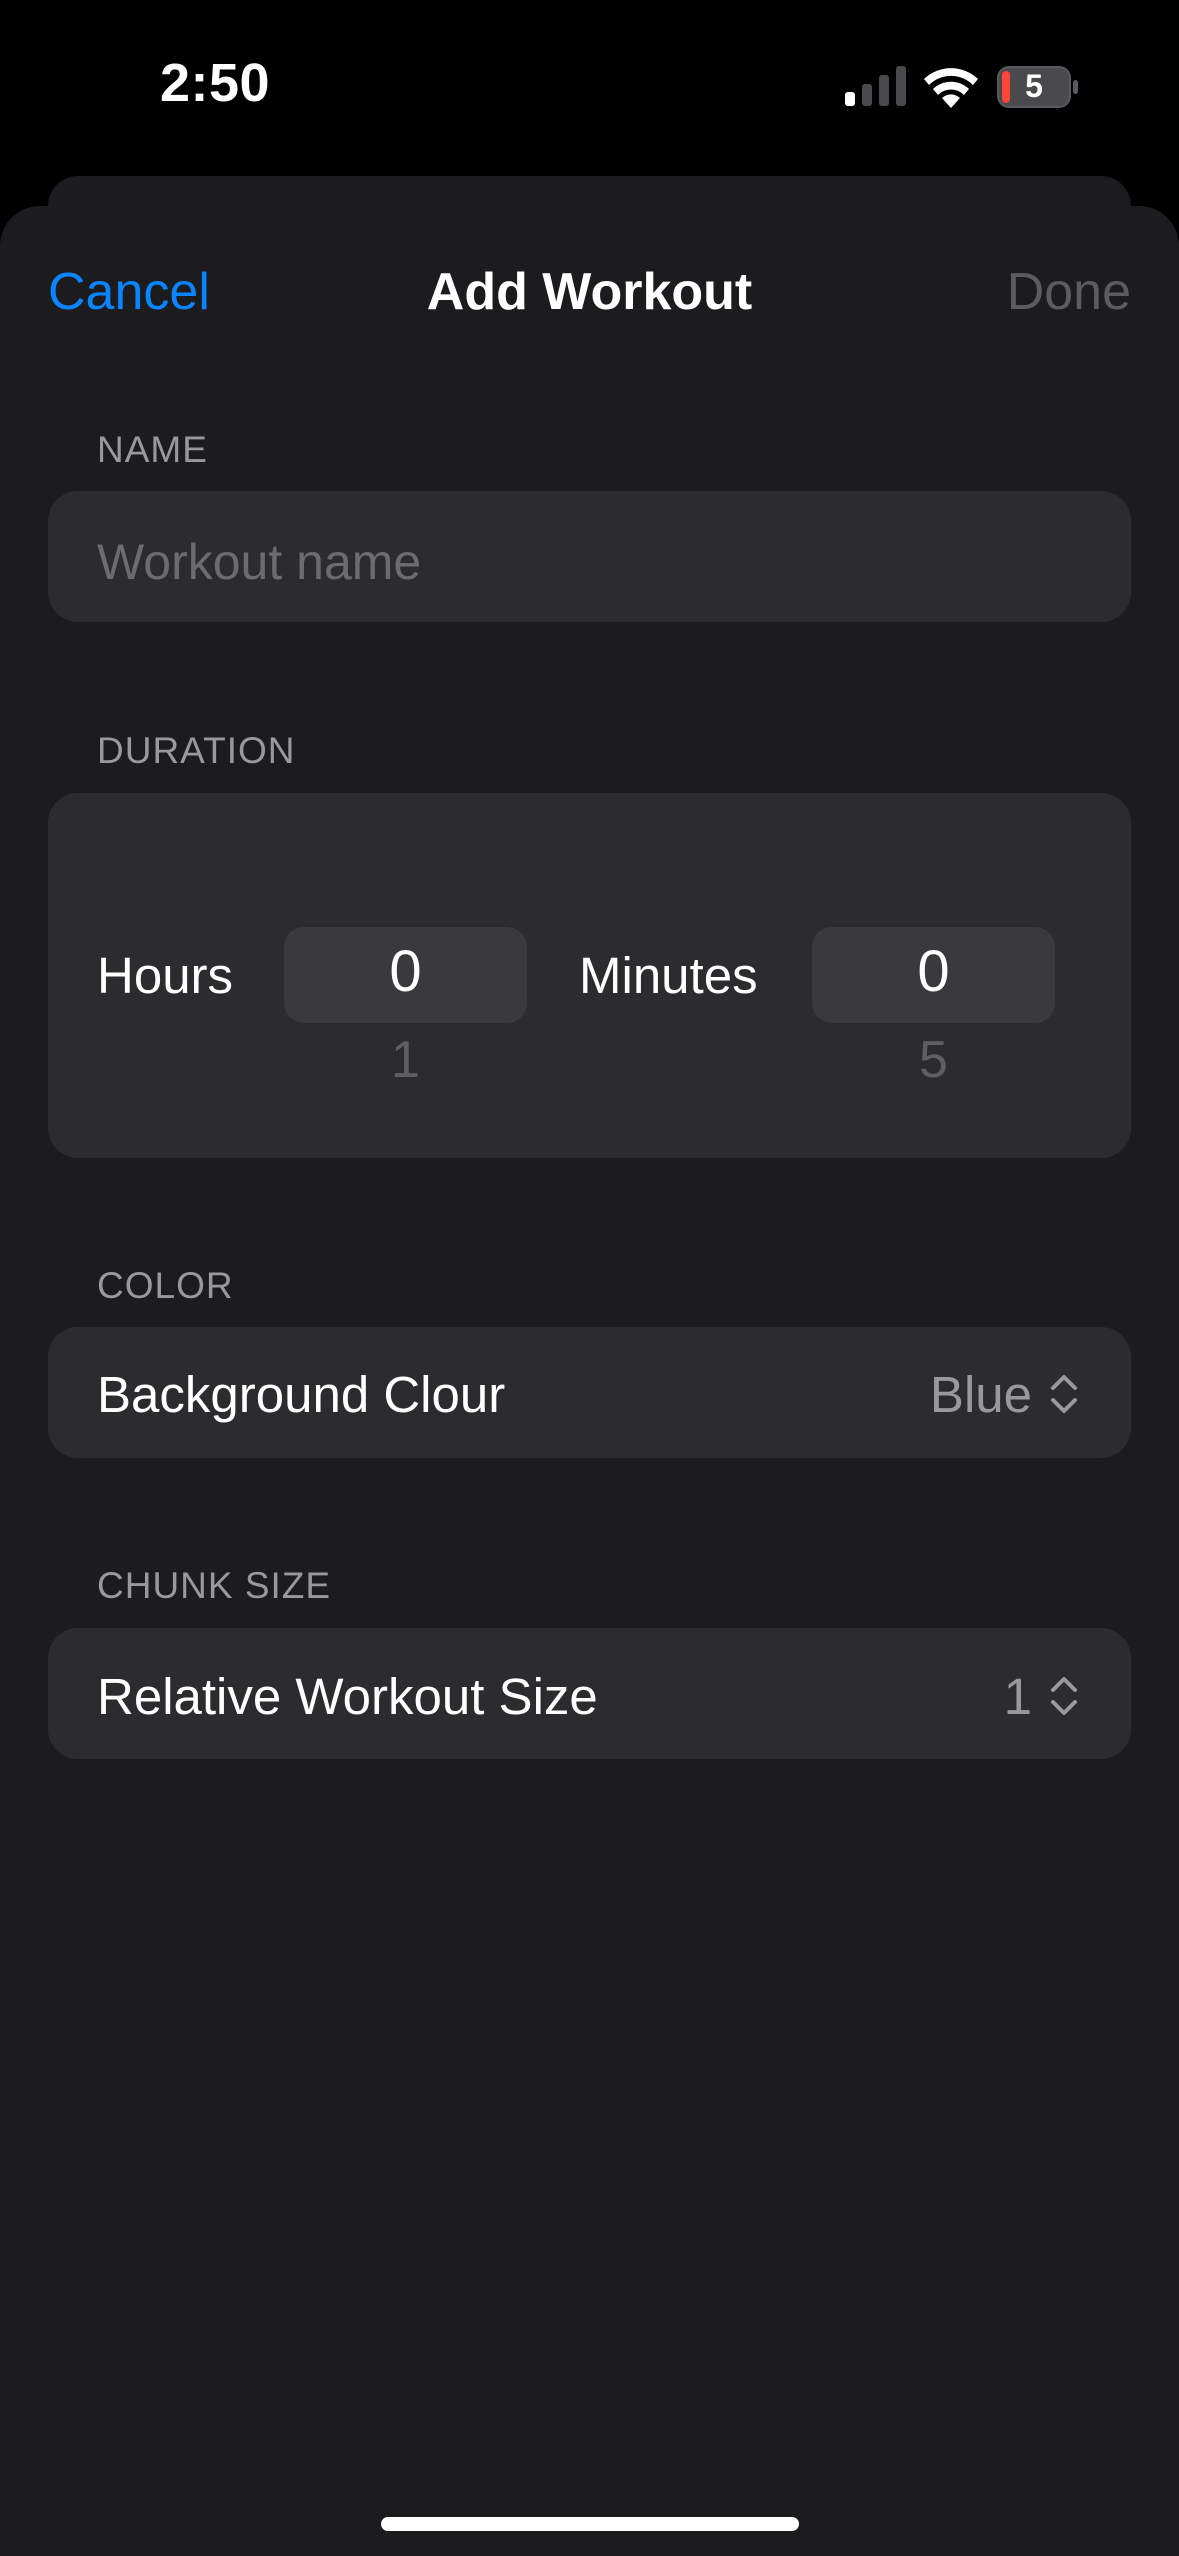  Describe the element at coordinates (347, 1696) in the screenshot. I see `workout-size-label: Relative Workout Size` at that location.